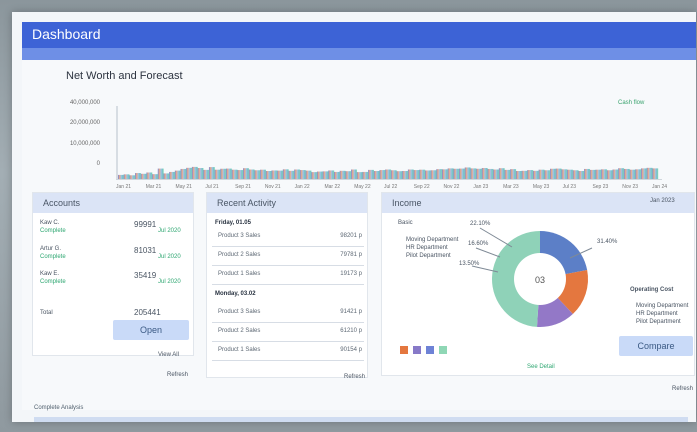 Image resolution: width=697 pixels, height=432 pixels. Describe the element at coordinates (682, 389) in the screenshot. I see `income-refresh: Refresh` at that location.